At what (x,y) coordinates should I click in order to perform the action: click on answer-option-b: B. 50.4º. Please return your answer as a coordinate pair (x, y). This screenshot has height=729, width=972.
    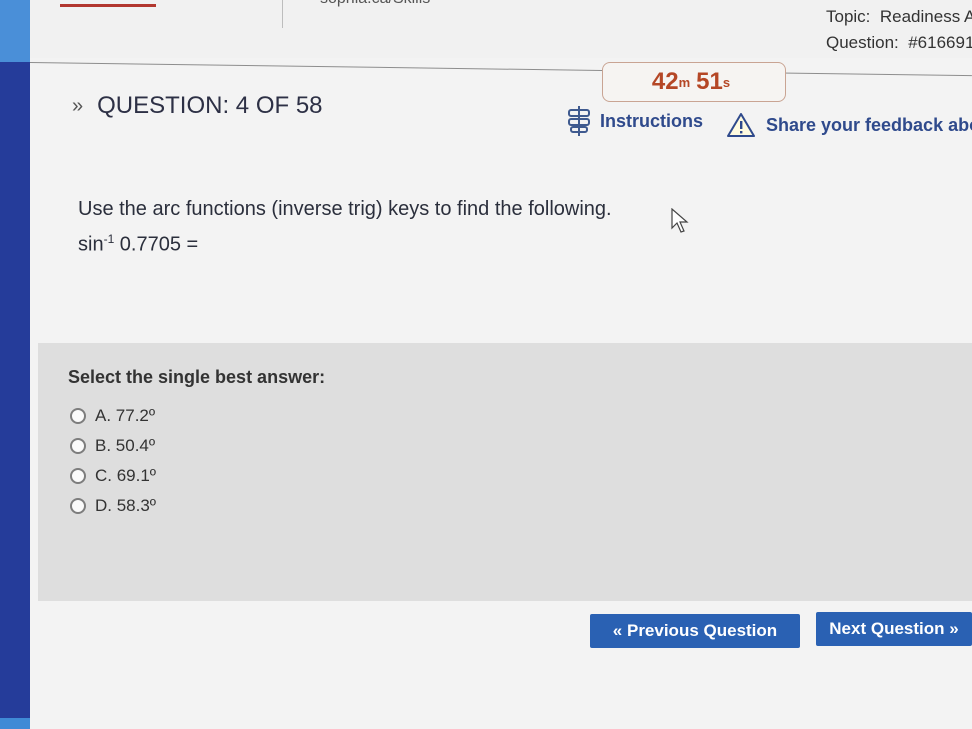
    Looking at the image, I should click on (113, 446).